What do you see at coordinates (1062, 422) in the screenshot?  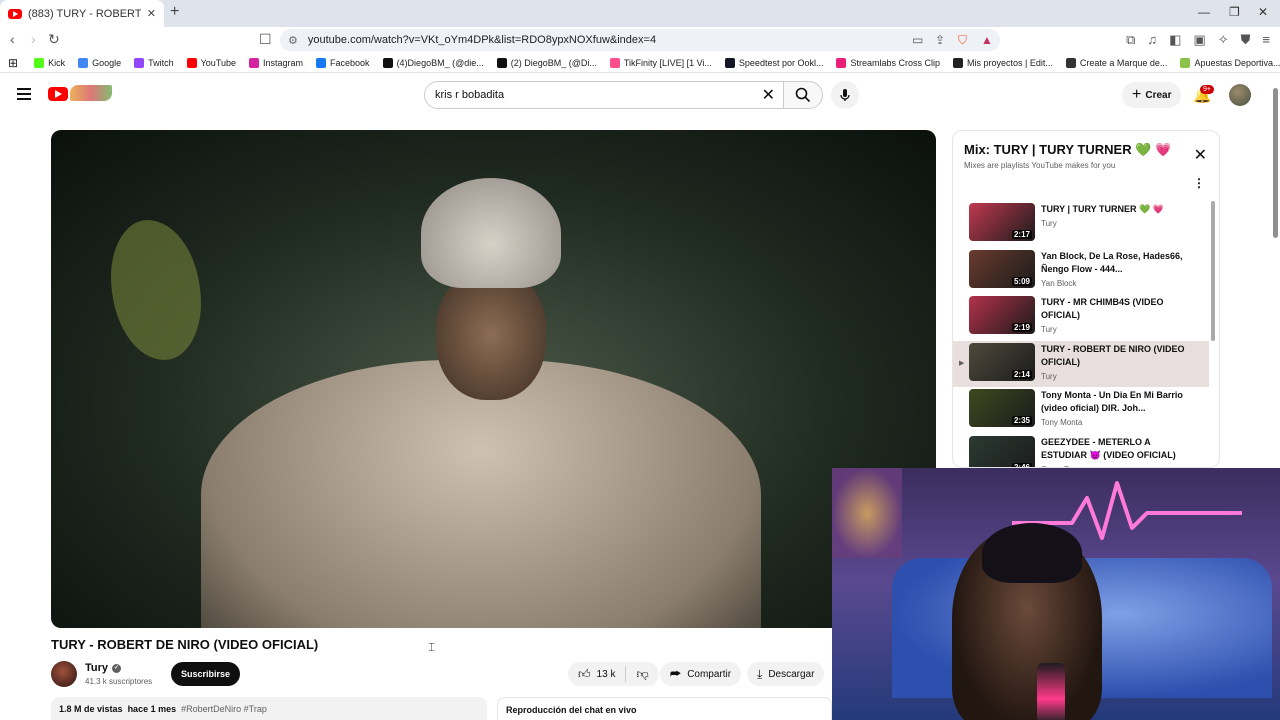 I see `playlist-item-channel: Tony Monta` at bounding box center [1062, 422].